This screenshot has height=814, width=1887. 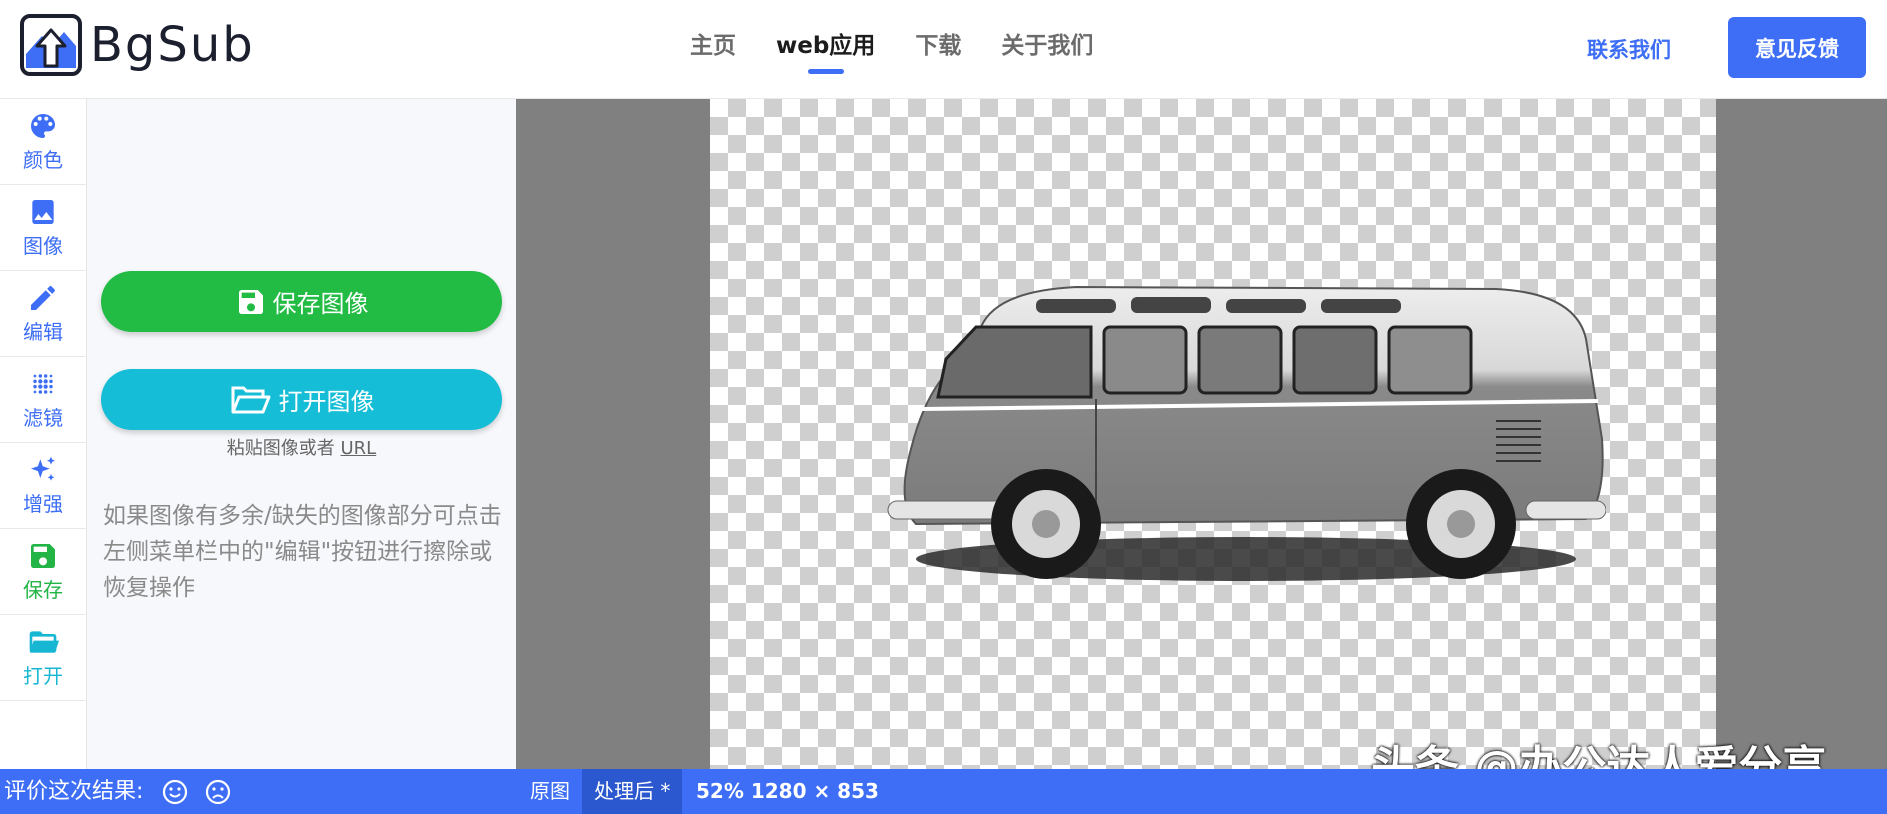 What do you see at coordinates (43, 314) in the screenshot?
I see `rail-item-edit: 编辑` at bounding box center [43, 314].